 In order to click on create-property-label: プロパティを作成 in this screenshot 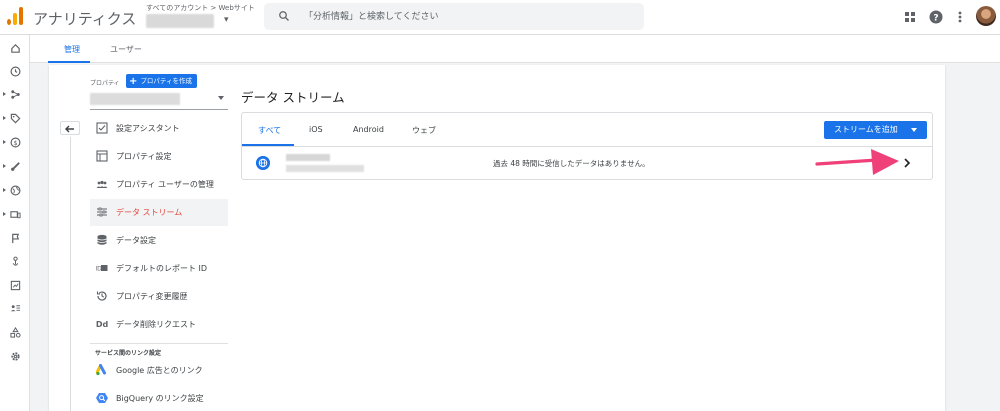, I will do `click(166, 81)`.